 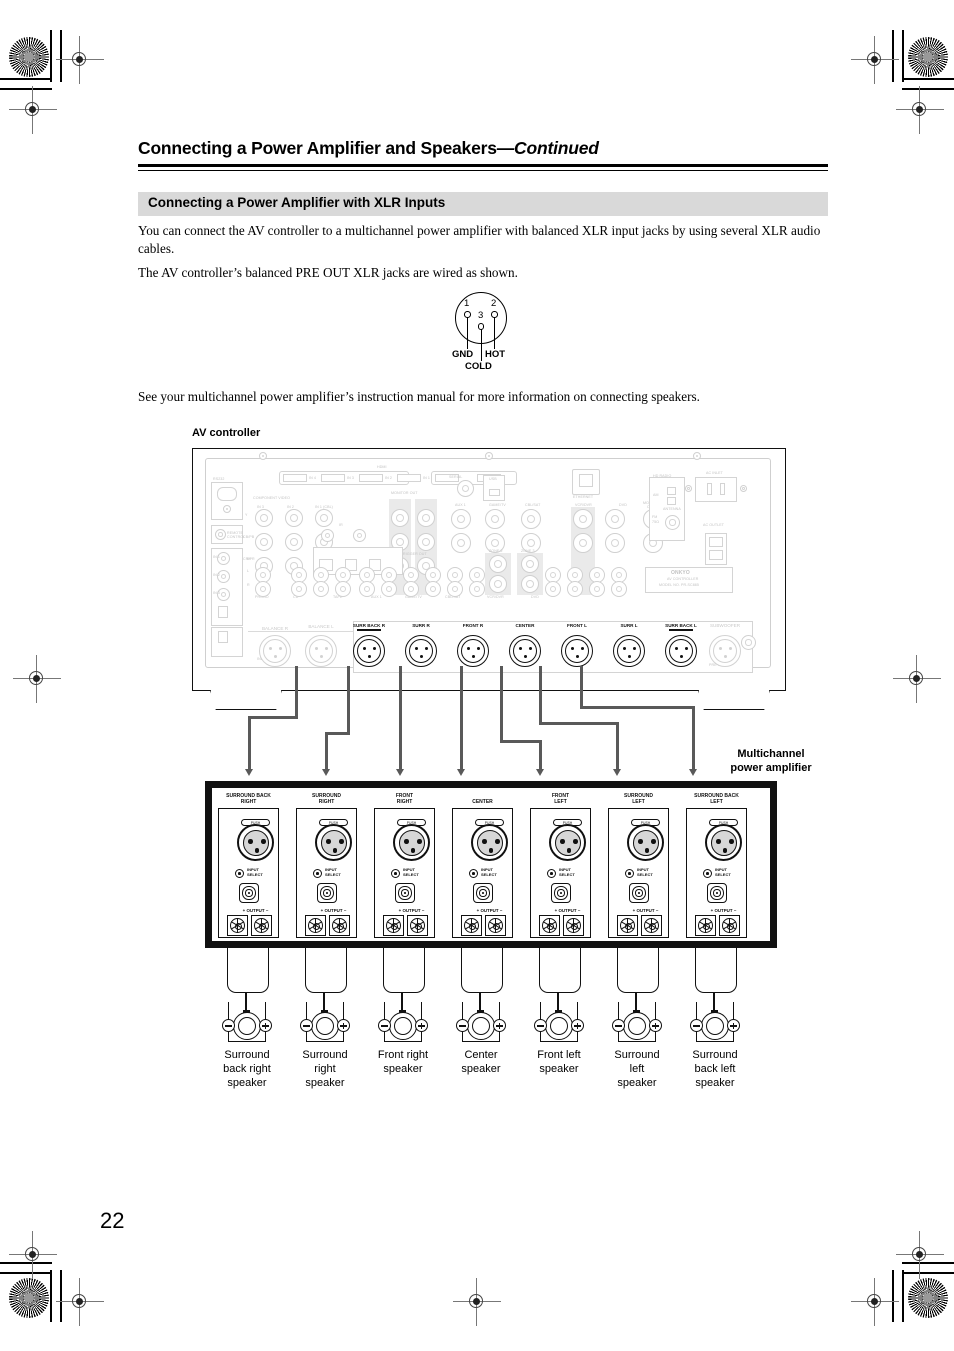 I want to click on speaker-caption-line2: speaker, so click(x=481, y=1069).